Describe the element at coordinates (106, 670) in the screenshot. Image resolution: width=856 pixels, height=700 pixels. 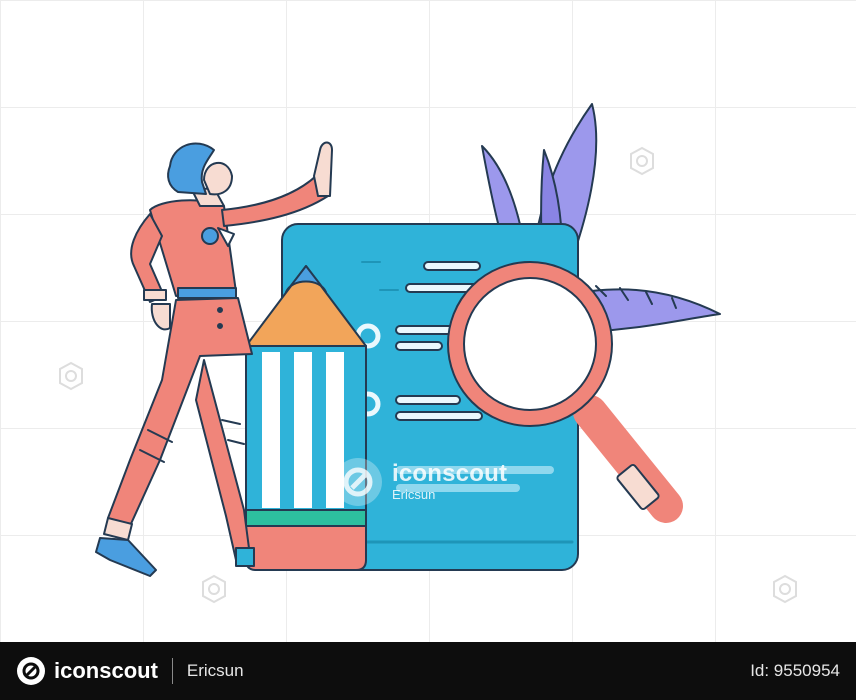
I see `footer-brand: iconscout` at that location.